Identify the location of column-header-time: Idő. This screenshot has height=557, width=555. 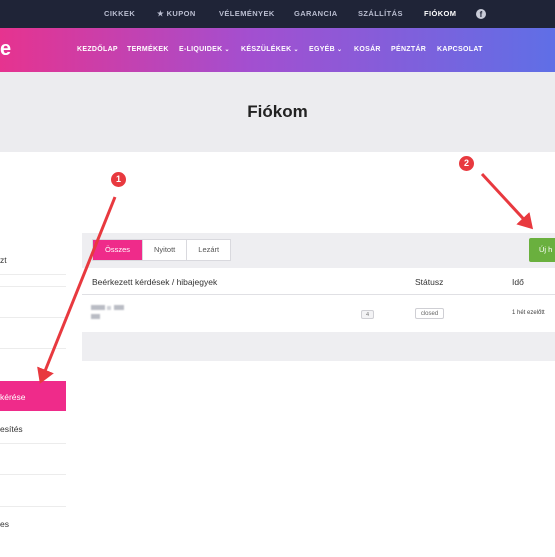
(518, 282).